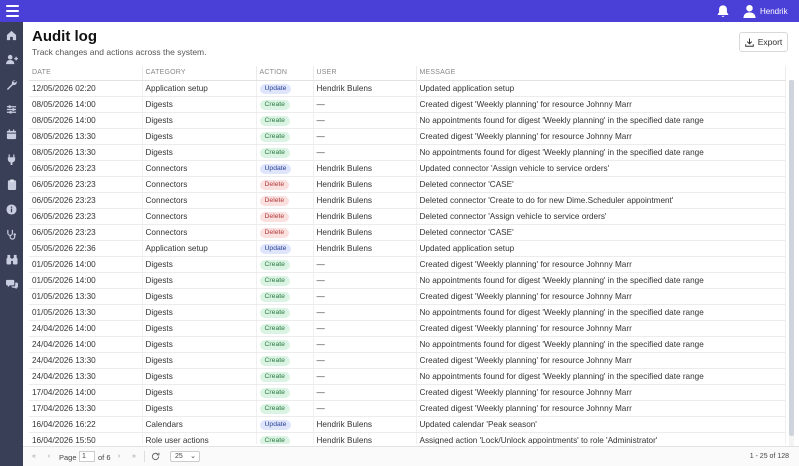 This screenshot has height=466, width=799. I want to click on plug-icon, so click(11, 159).